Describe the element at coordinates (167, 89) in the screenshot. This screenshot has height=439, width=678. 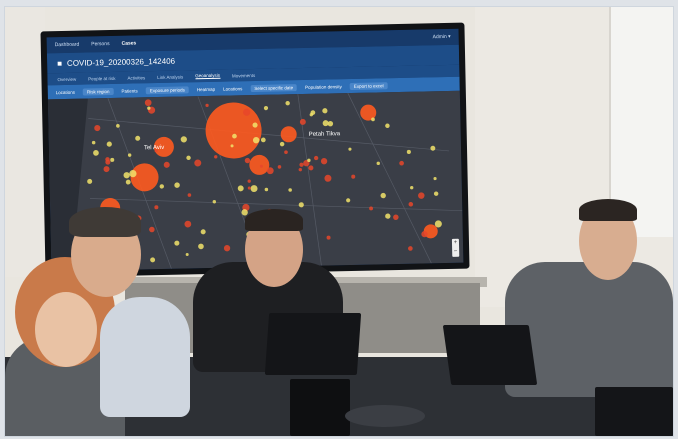
I see `toolbar-exposure-periods: Exposure periods` at that location.